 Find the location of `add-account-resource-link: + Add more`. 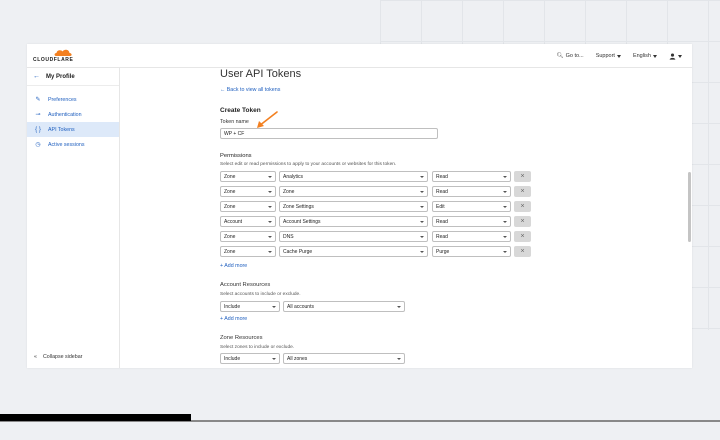

add-account-resource-link: + Add more is located at coordinates (233, 319).